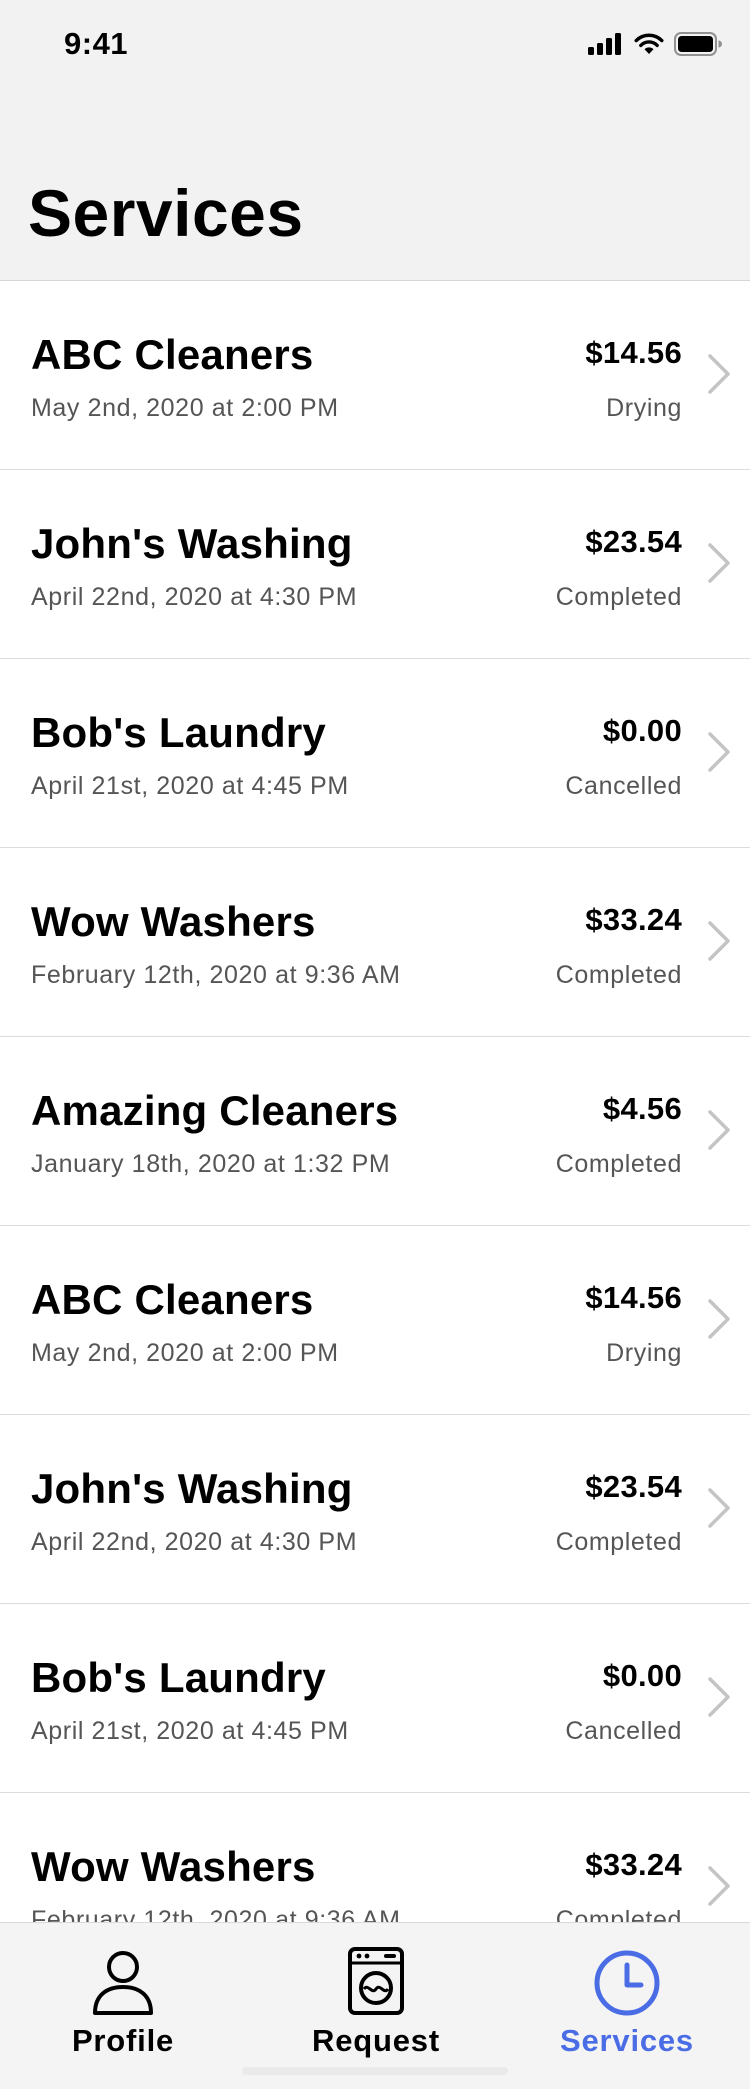  I want to click on tab-profile: Profile, so click(123, 2006).